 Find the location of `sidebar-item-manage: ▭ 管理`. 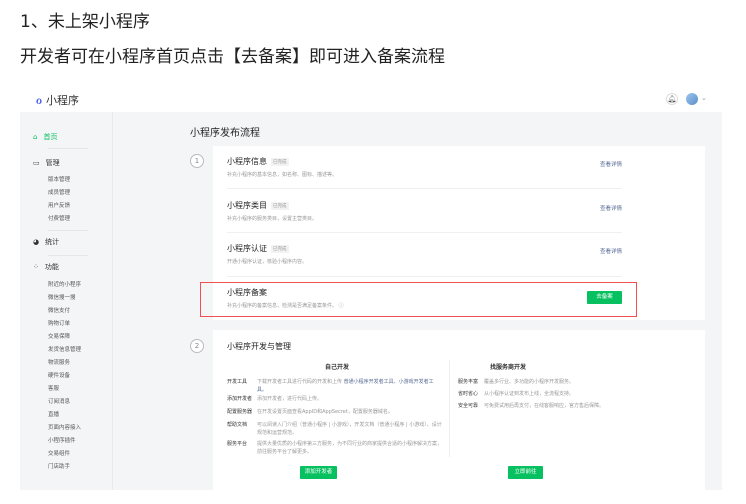

sidebar-item-manage: ▭ 管理 is located at coordinates (46, 163).